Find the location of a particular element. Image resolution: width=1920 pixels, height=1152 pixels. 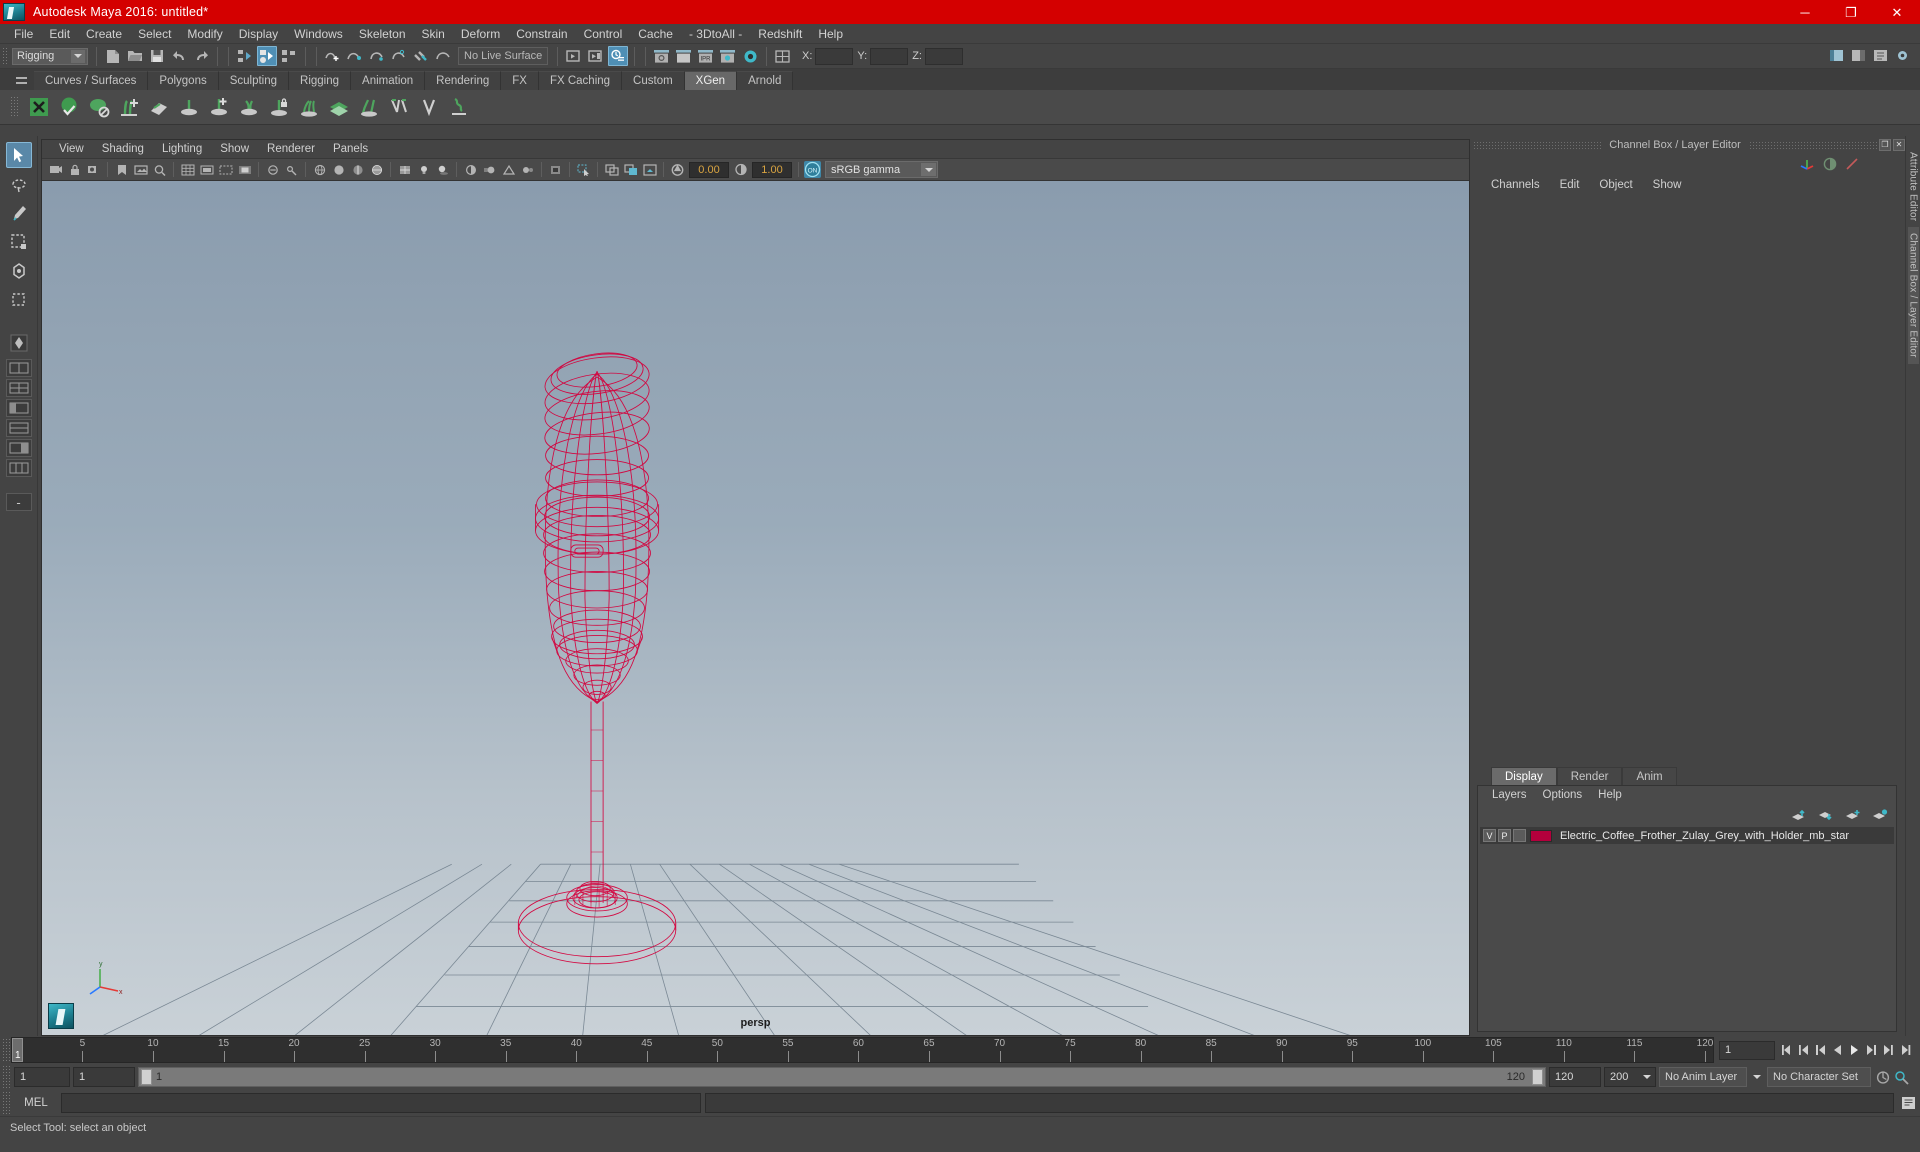

menu-skeleton: Skeleton is located at coordinates (382, 34).